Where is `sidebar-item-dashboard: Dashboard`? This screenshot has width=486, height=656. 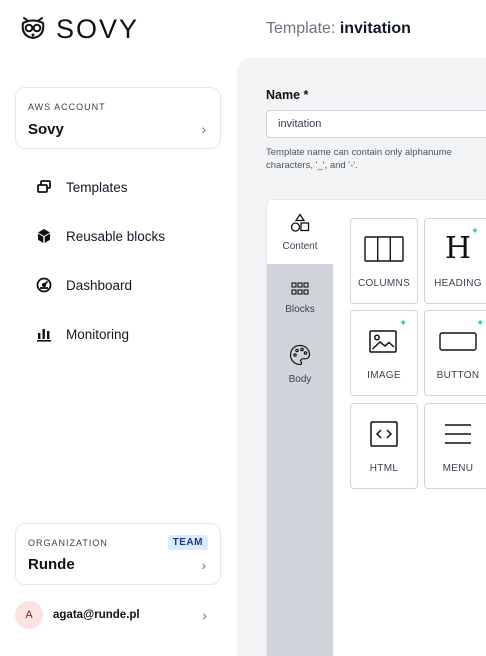
sidebar-item-dashboard: Dashboard is located at coordinates (84, 285).